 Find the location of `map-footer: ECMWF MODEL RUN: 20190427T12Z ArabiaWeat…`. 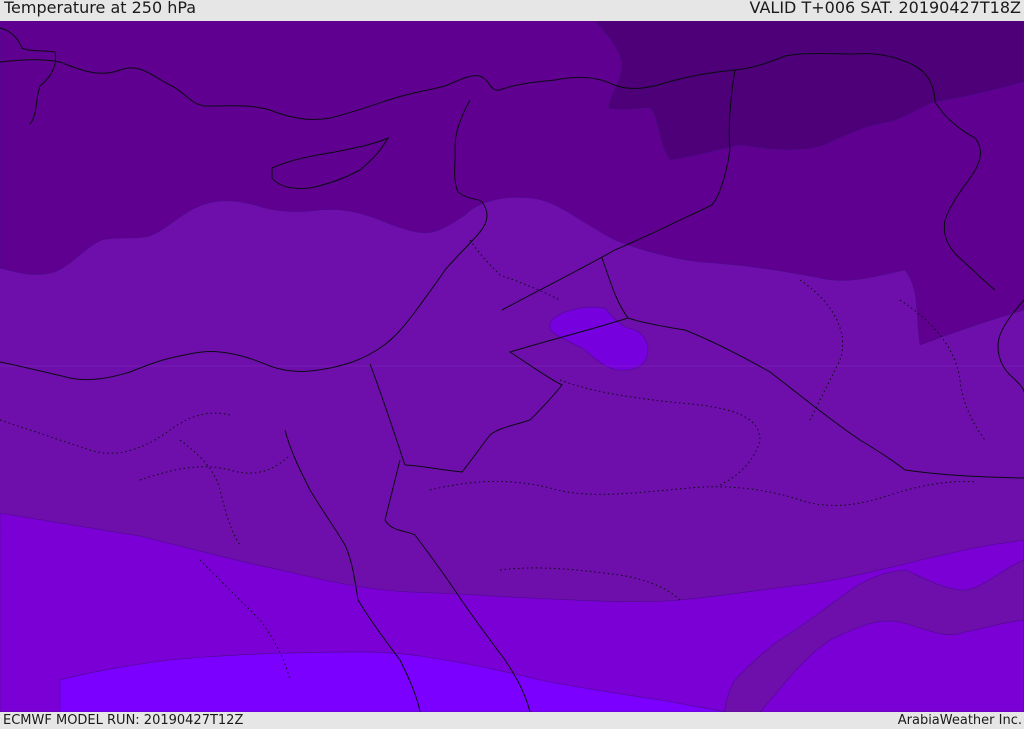

map-footer: ECMWF MODEL RUN: 20190427T12Z ArabiaWeat… is located at coordinates (512, 720).